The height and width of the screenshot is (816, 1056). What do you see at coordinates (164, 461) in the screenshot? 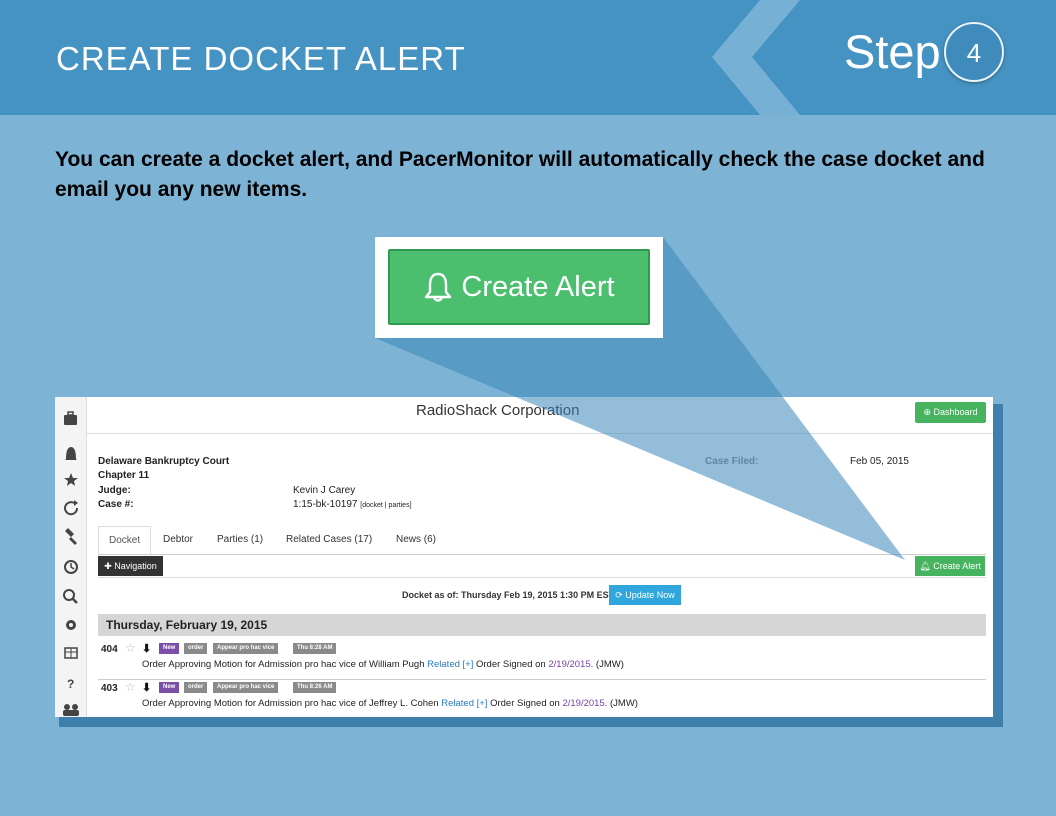
I see `court-name: Delaware Bankruptcy Court` at bounding box center [164, 461].